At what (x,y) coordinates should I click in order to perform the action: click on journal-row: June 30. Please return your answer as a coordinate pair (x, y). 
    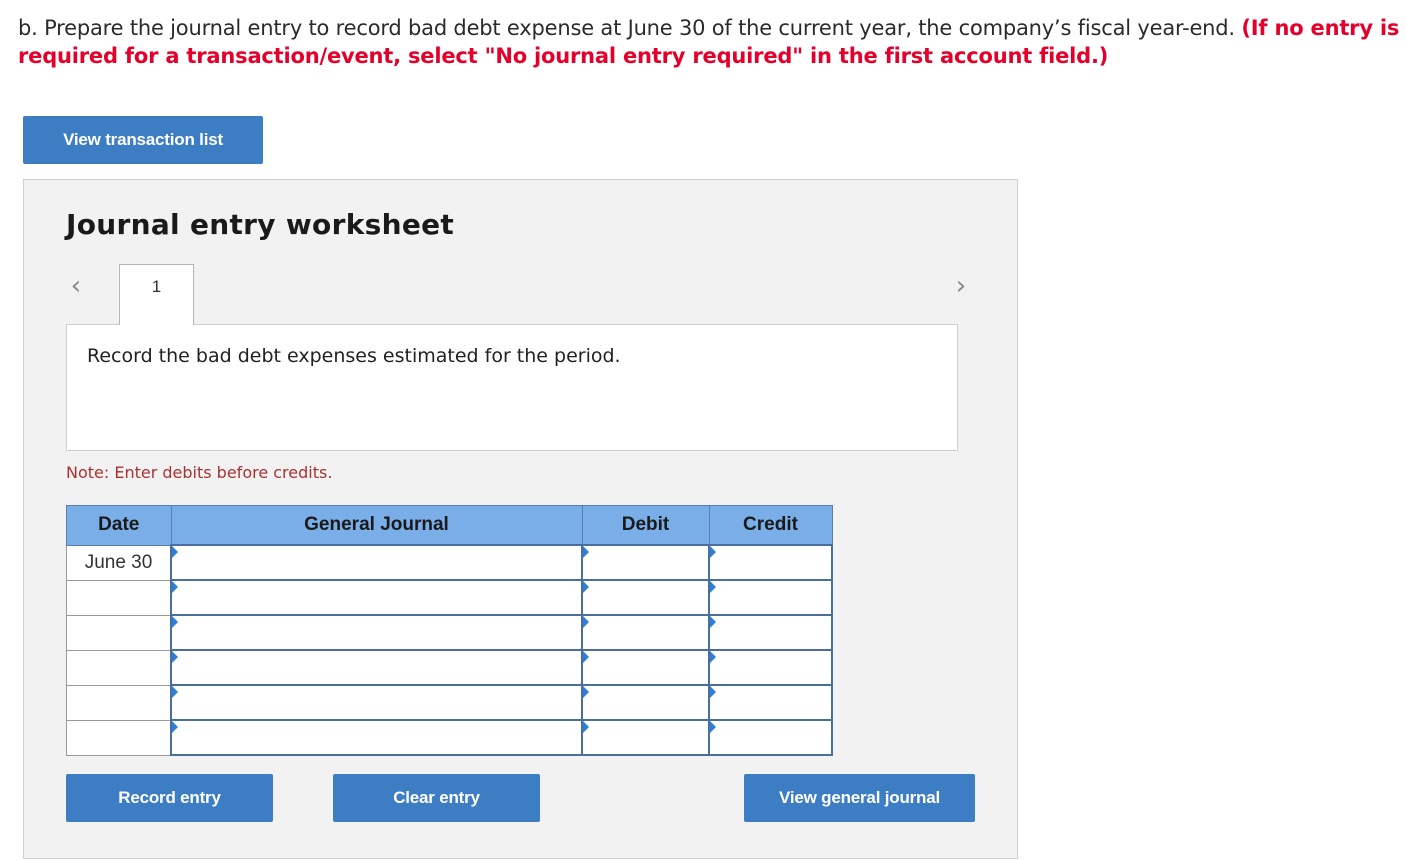
    Looking at the image, I should click on (449, 562).